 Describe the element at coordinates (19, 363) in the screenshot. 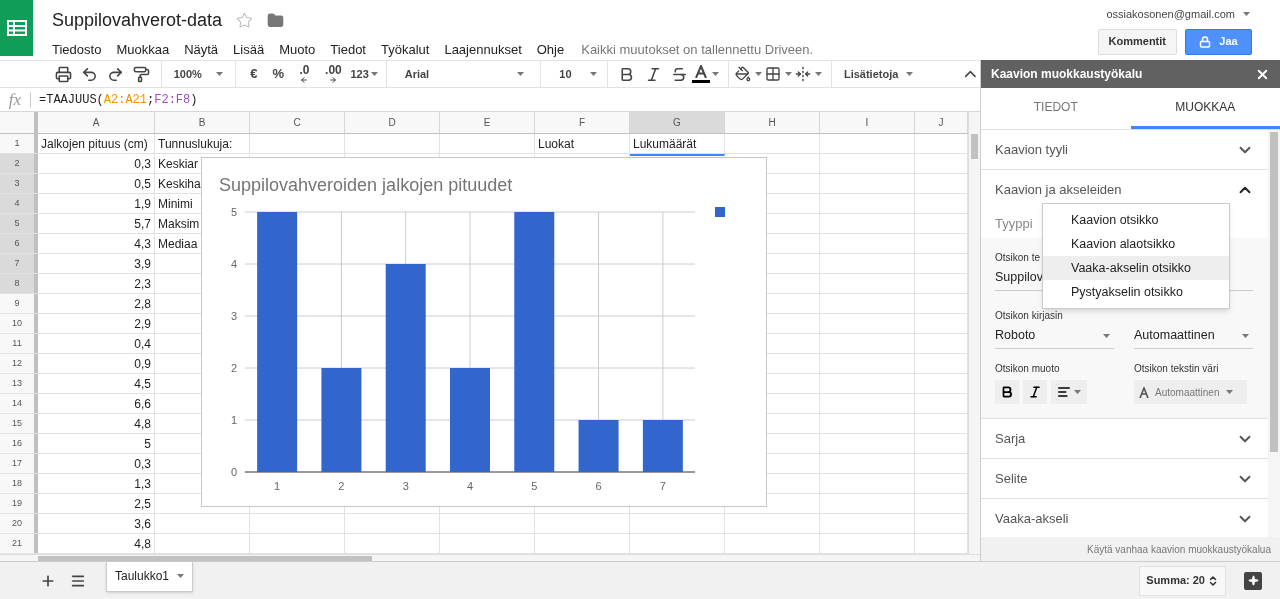

I see `row-header: 12` at that location.